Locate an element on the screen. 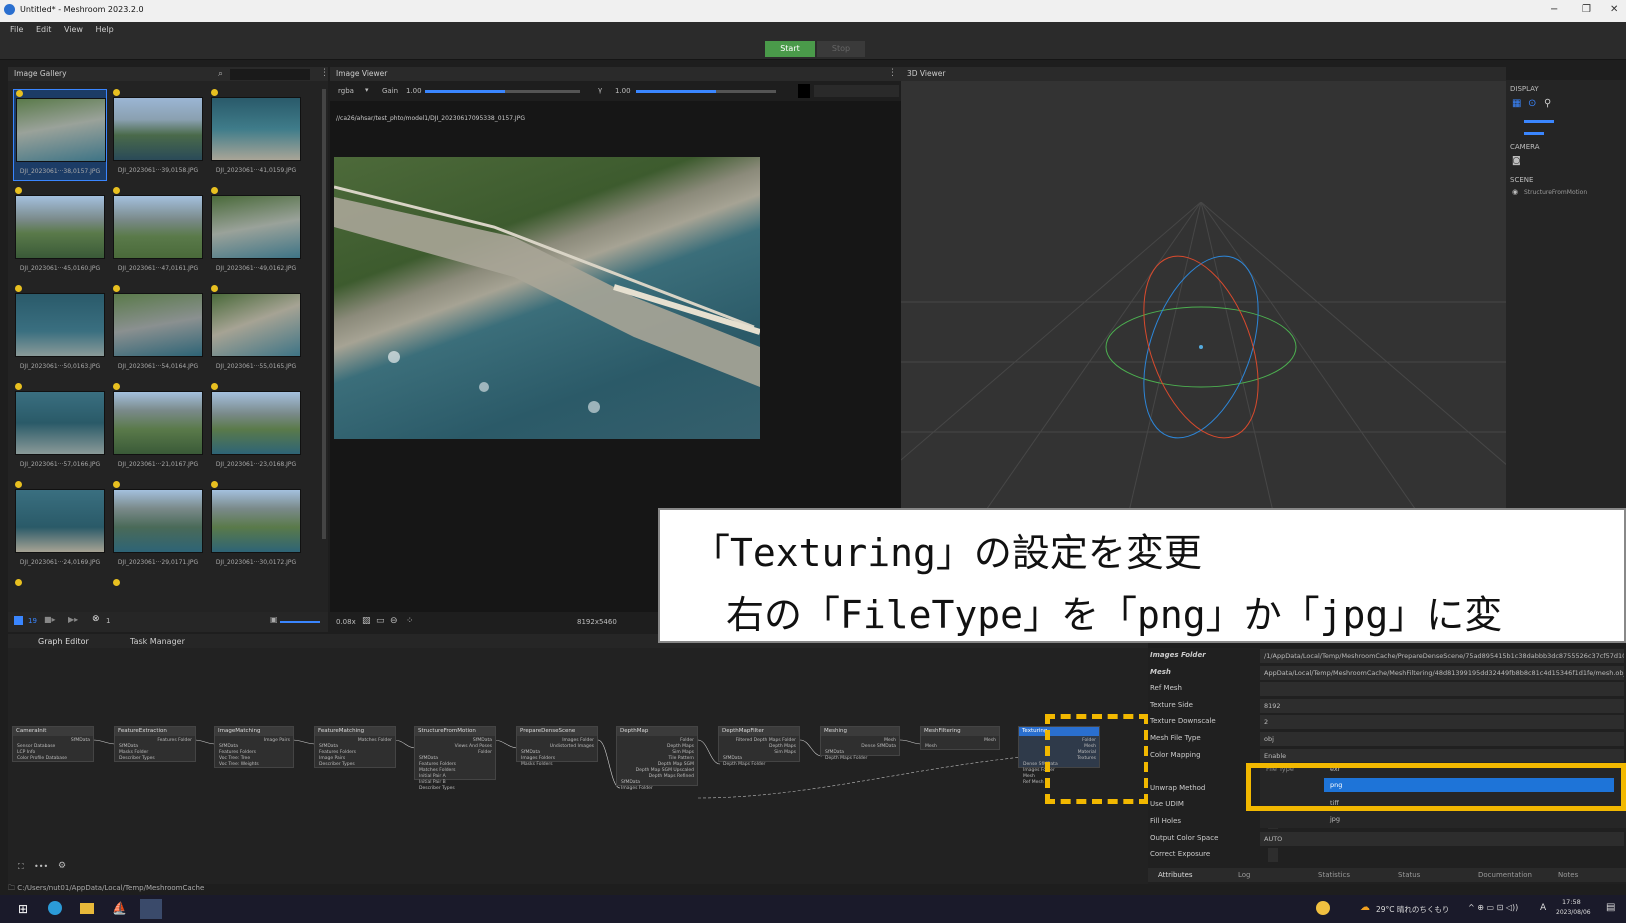 The width and height of the screenshot is (1626, 923). tab-status: Status is located at coordinates (1409, 875).